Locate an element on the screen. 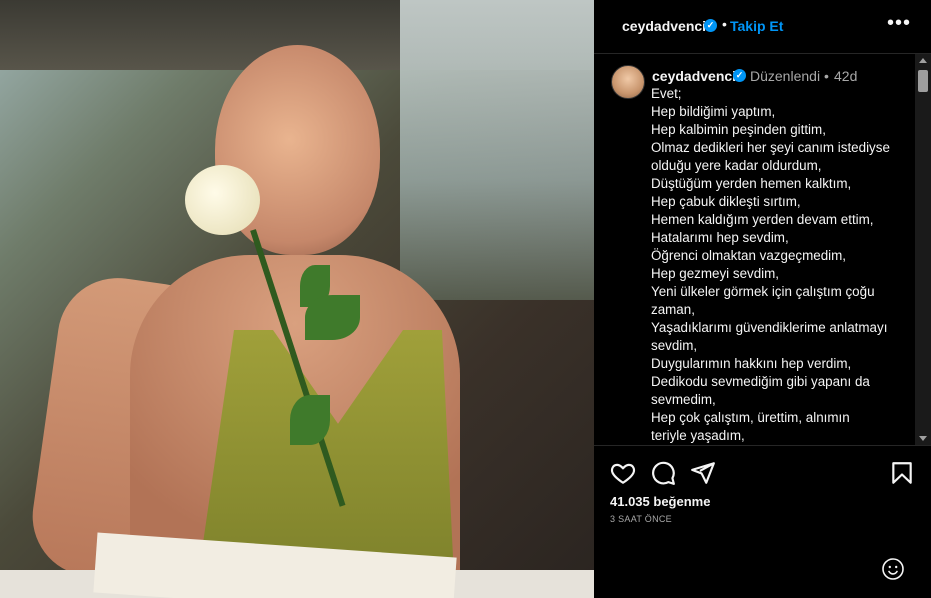 This screenshot has height=598, width=931. scroll-up-icon is located at coordinates (923, 60).